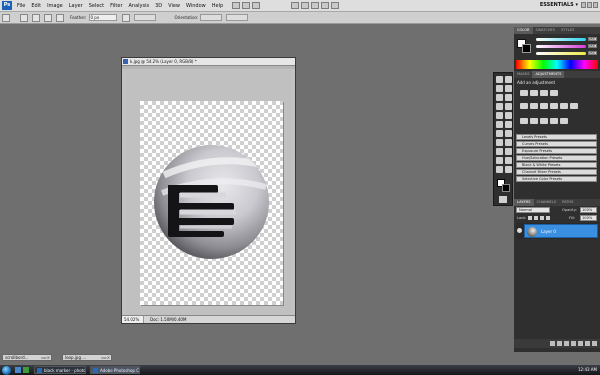 The width and height of the screenshot is (600, 375). I want to click on pen-tool-icon, so click(499, 142).